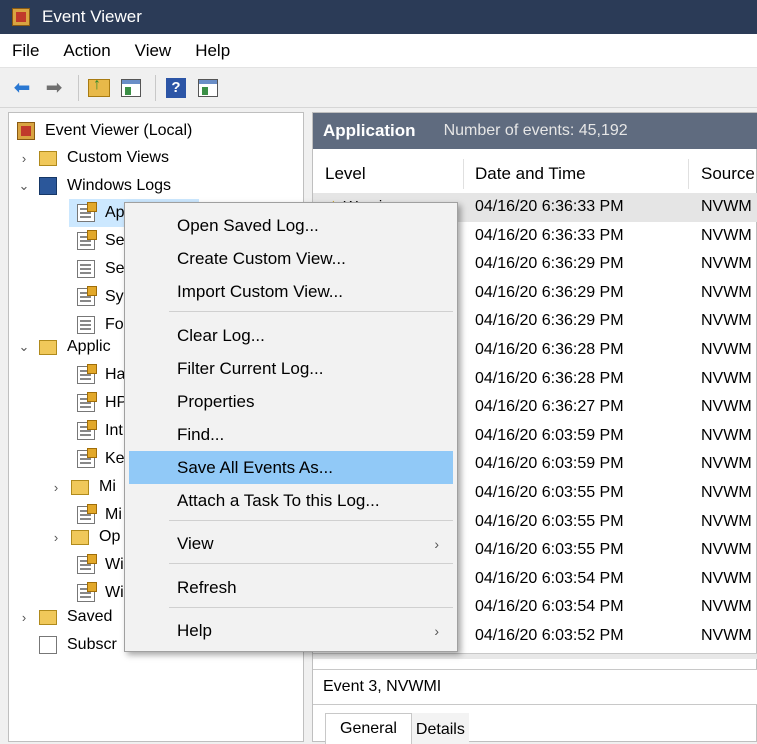 This screenshot has width=757, height=744. I want to click on tree-item-custom-views: › Custom Views, so click(93, 158).